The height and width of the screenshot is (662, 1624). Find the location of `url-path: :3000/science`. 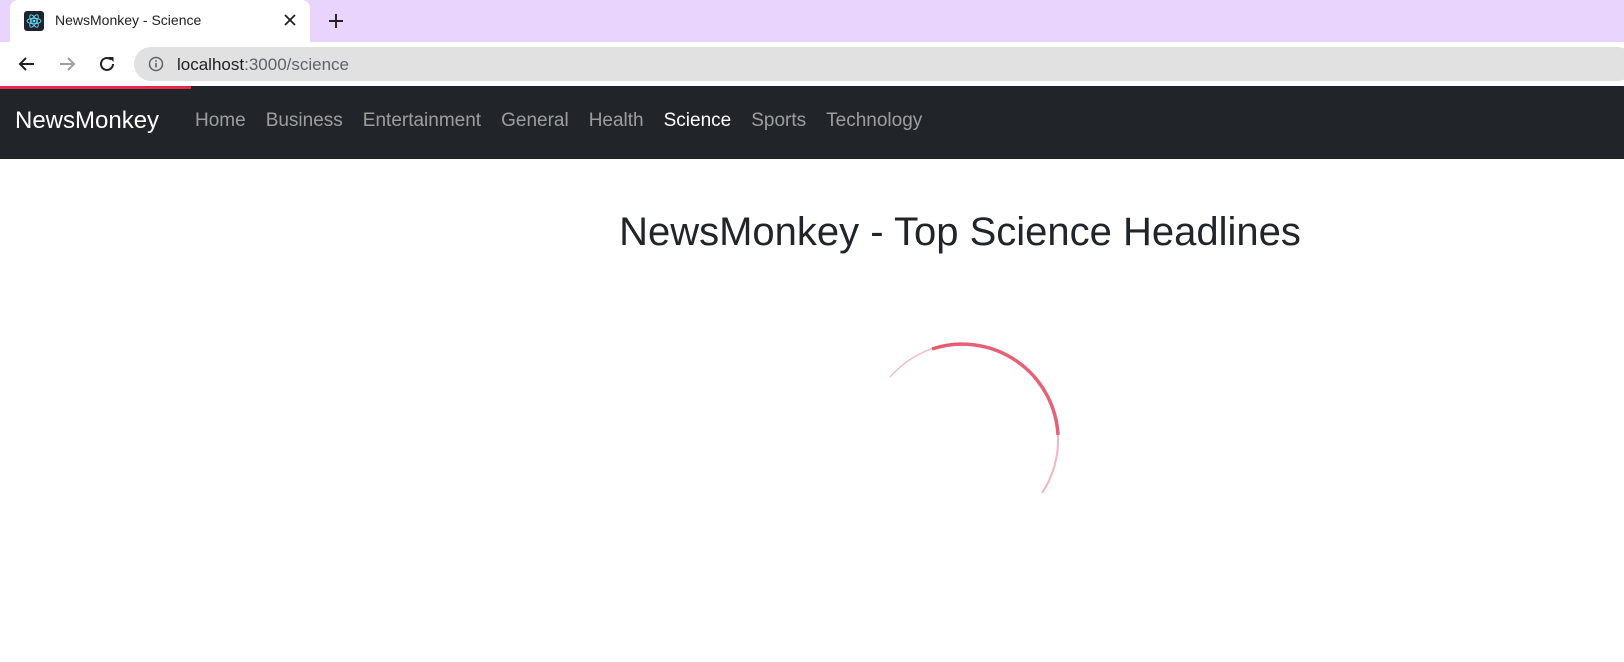

url-path: :3000/science is located at coordinates (297, 64).